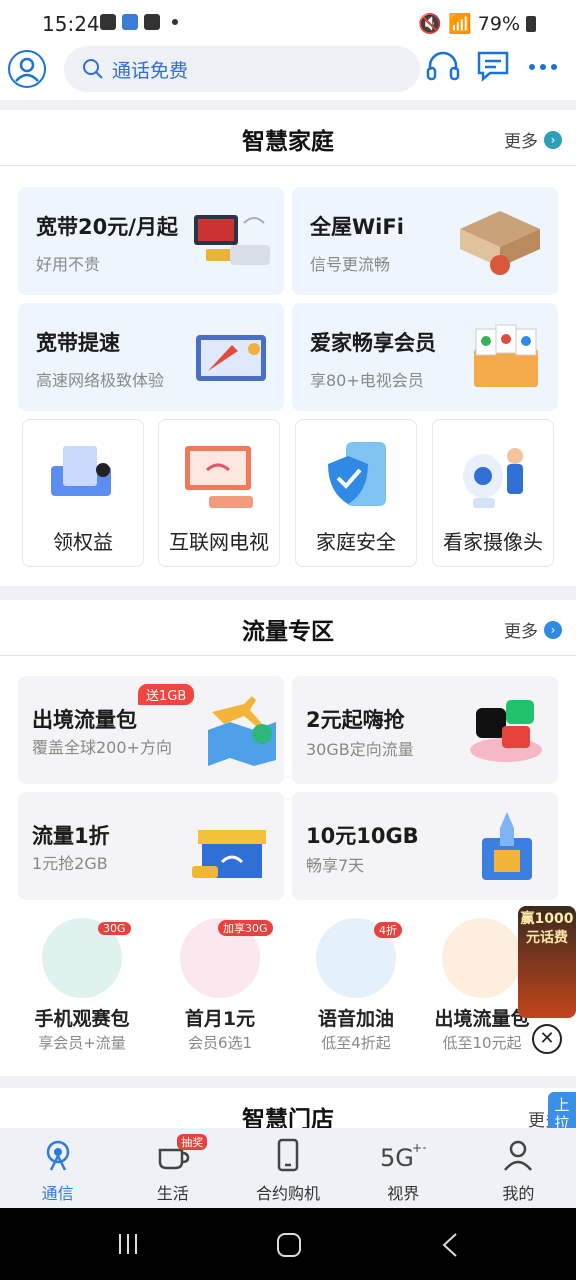  I want to click on card-title: 流量1折, so click(71, 836).